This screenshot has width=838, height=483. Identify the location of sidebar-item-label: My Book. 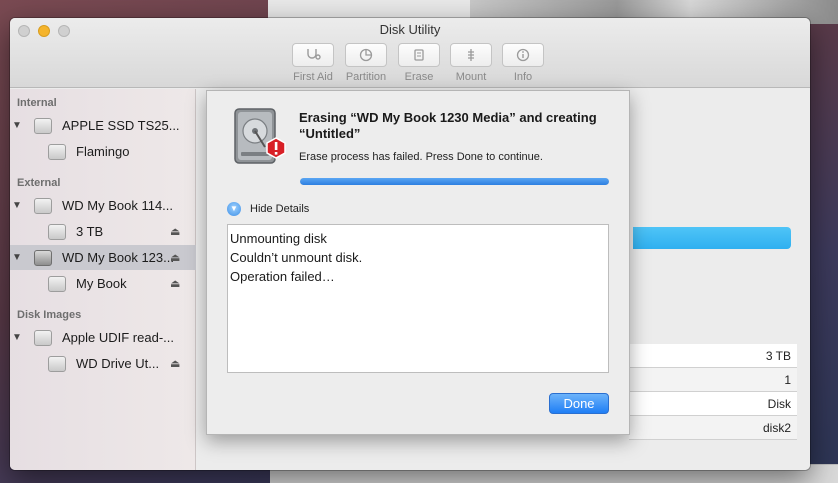
(101, 283).